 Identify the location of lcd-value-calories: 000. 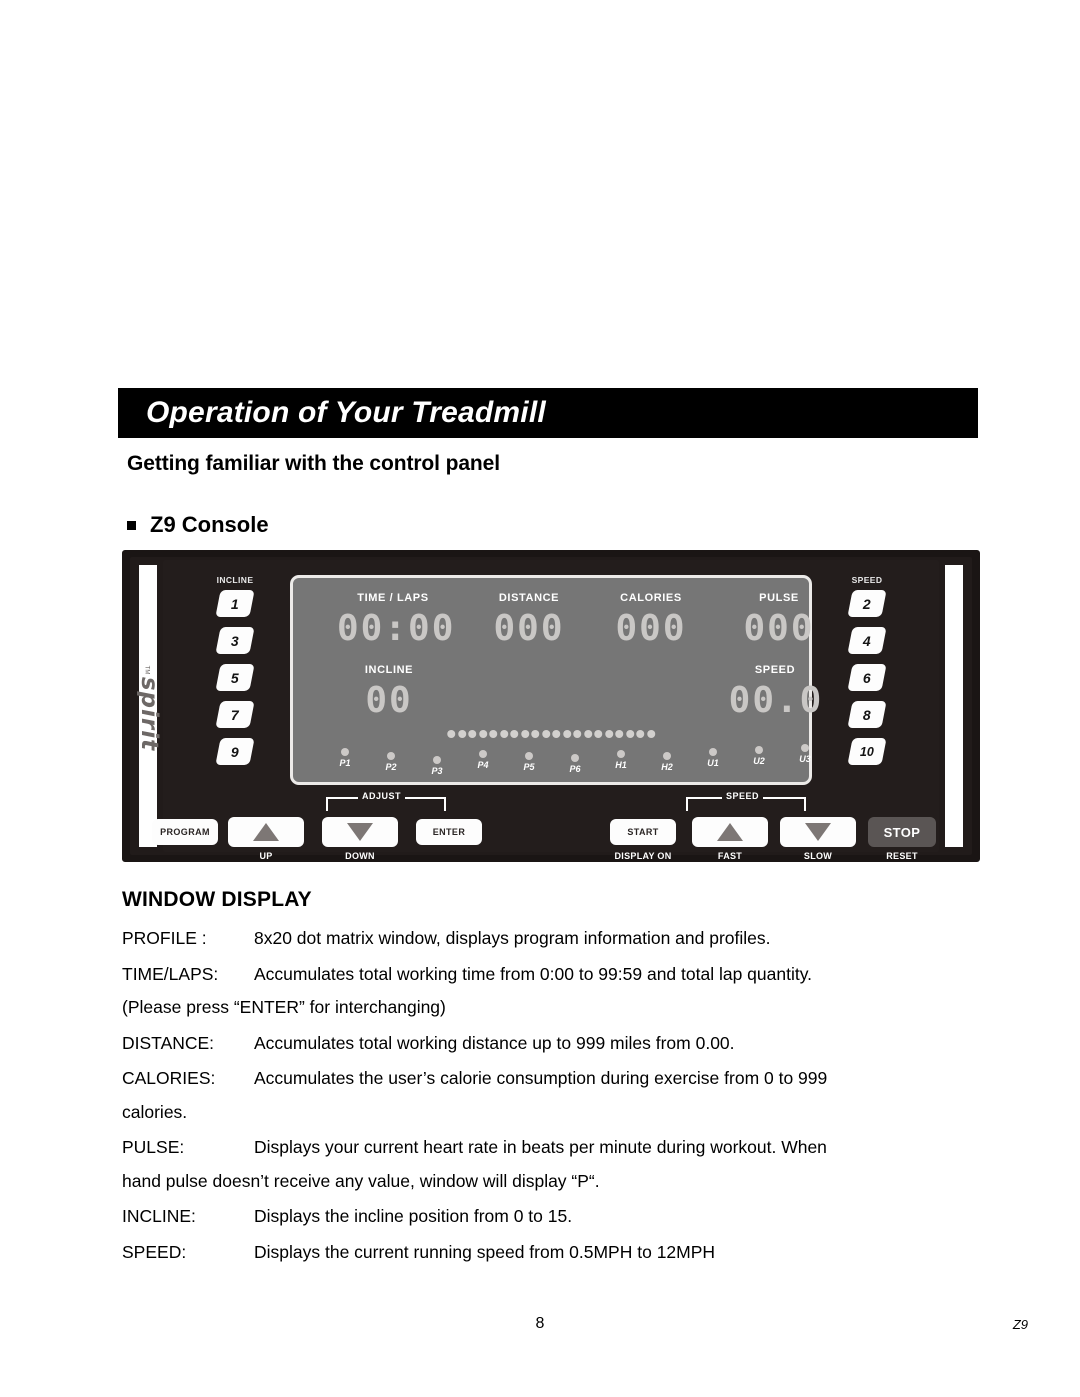
(651, 628).